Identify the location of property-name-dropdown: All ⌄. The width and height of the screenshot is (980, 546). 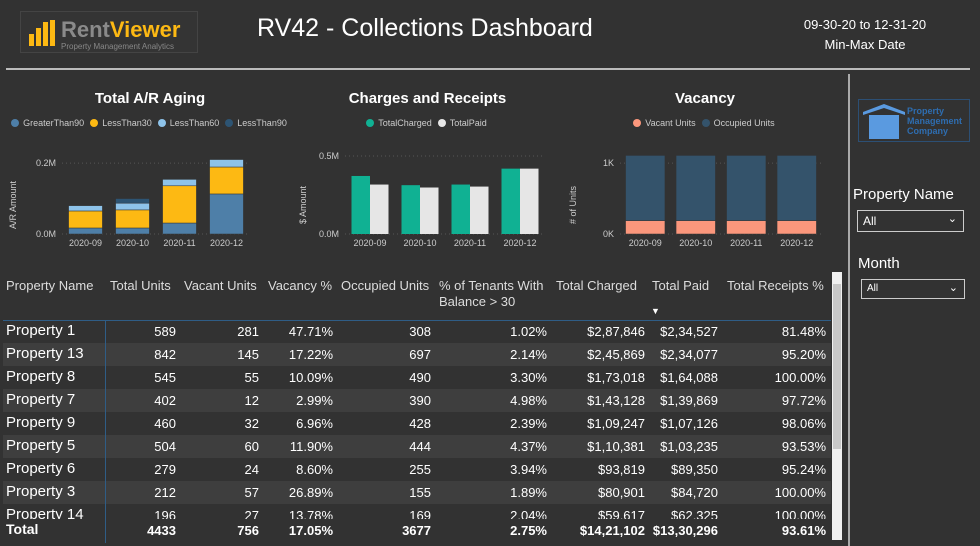
(910, 221).